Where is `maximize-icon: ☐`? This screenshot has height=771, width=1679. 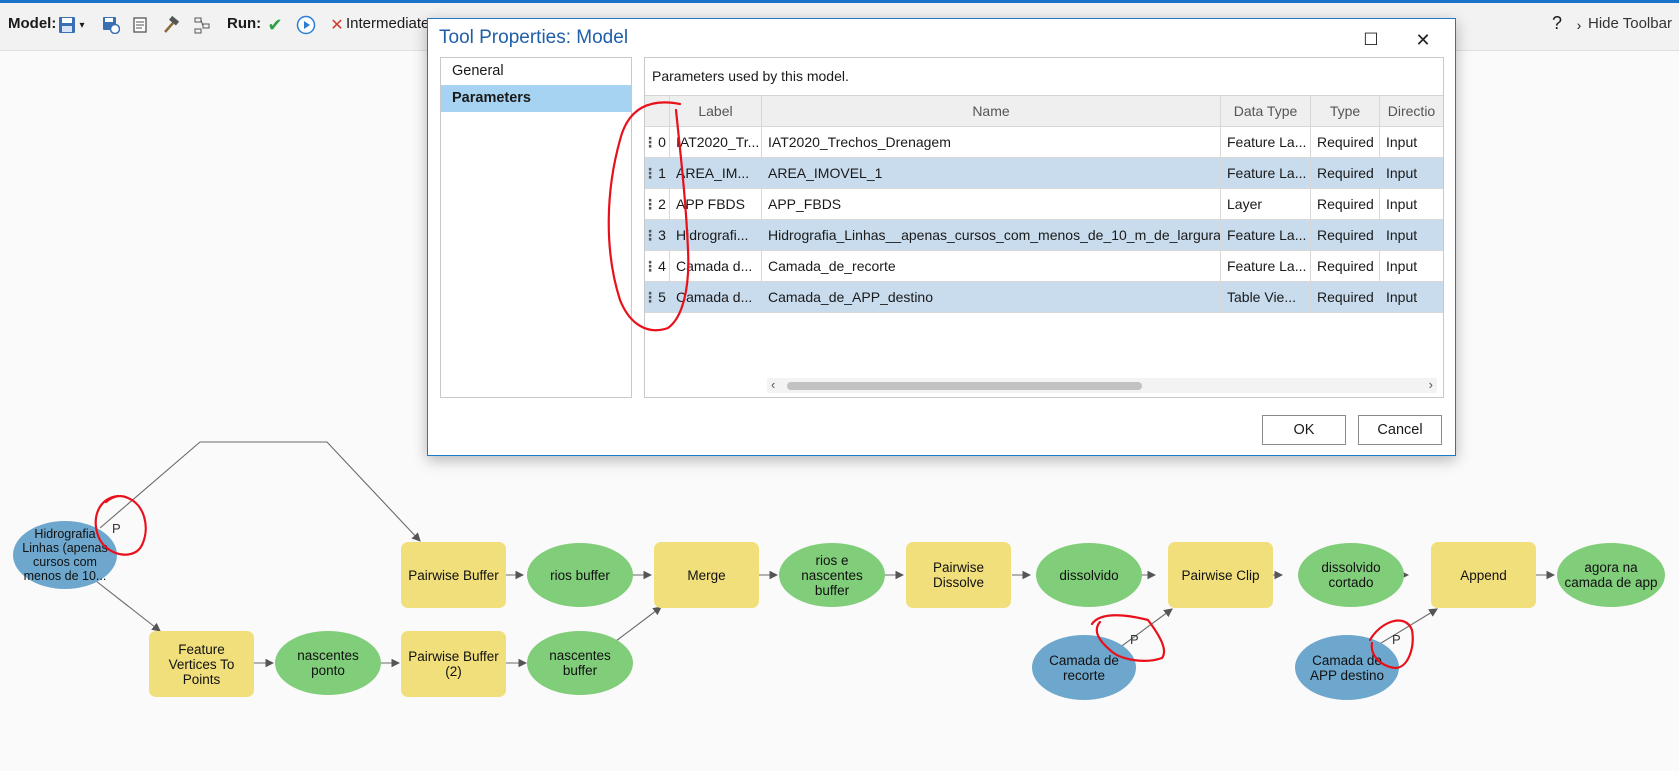 maximize-icon: ☐ is located at coordinates (1371, 40).